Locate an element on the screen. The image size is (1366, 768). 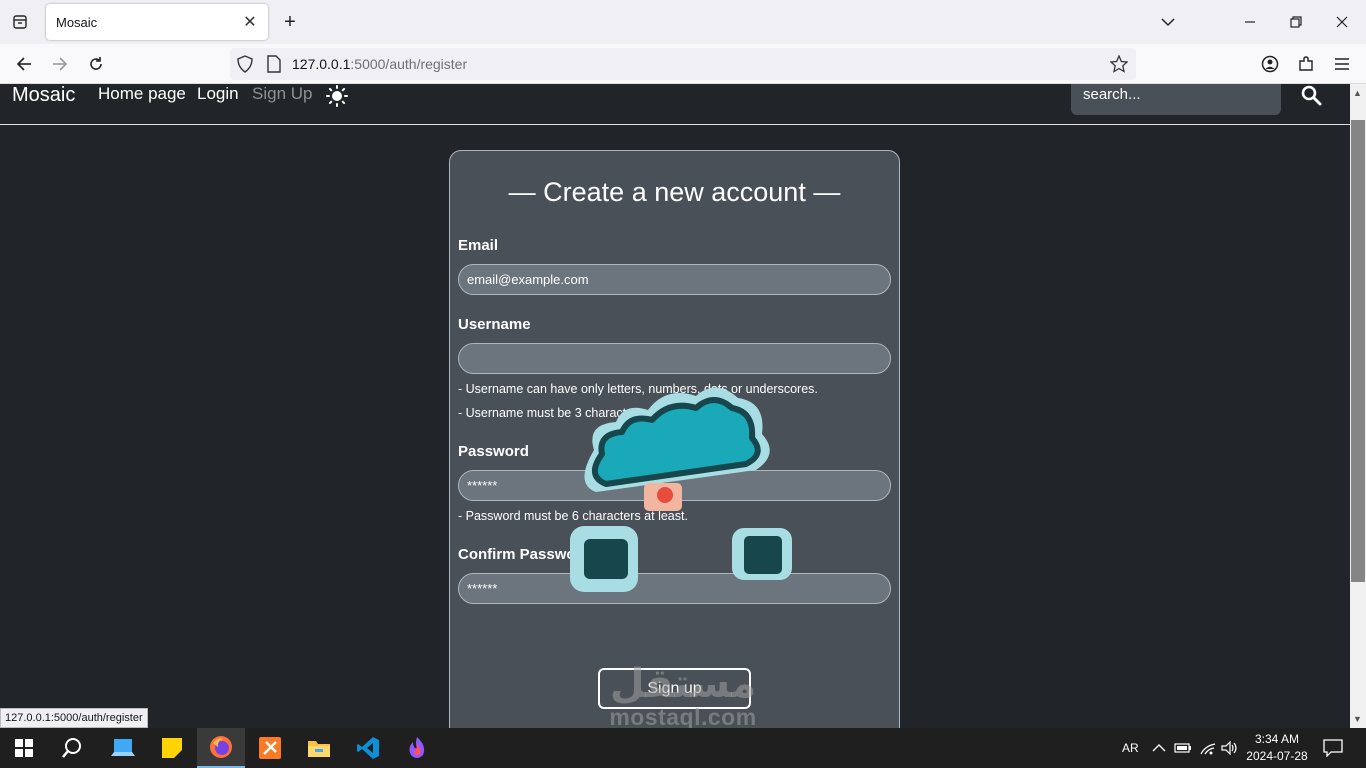
account-icon is located at coordinates (1270, 64).